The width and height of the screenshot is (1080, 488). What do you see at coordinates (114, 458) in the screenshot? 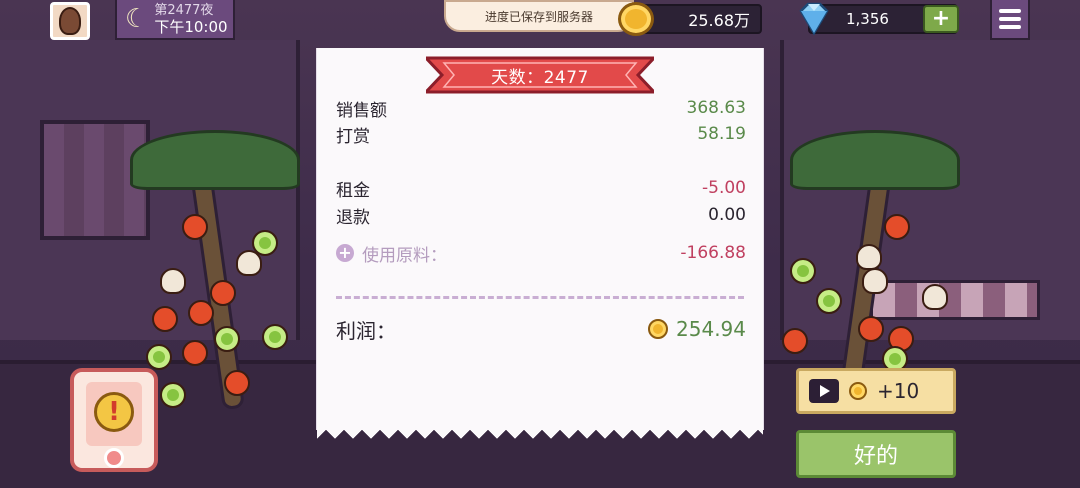
I see `phone-home-icon` at bounding box center [114, 458].